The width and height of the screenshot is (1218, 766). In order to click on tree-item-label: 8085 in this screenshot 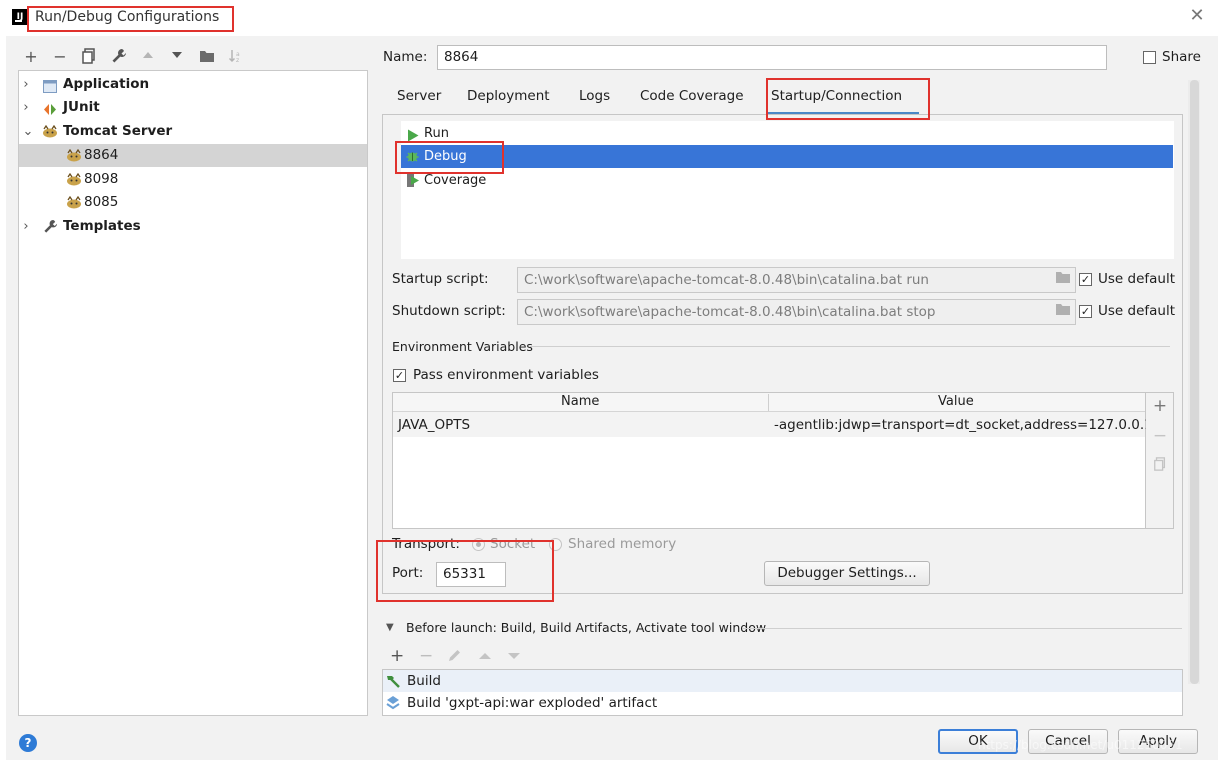, I will do `click(101, 202)`.